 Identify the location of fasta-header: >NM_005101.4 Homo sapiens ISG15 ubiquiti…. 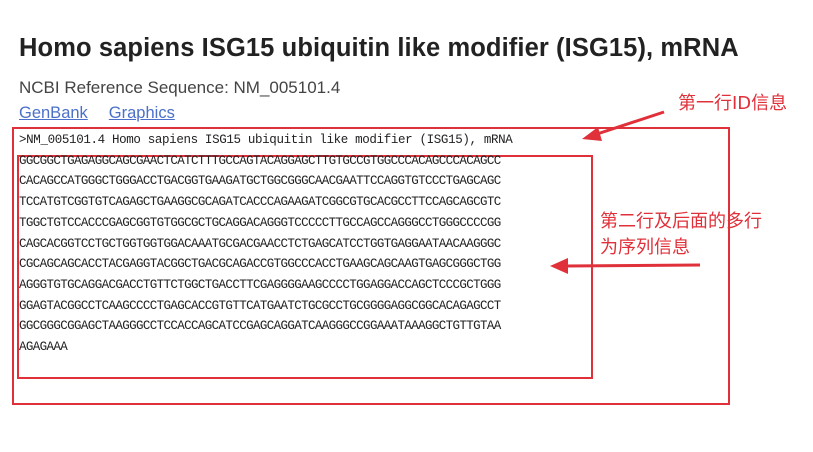
(266, 140).